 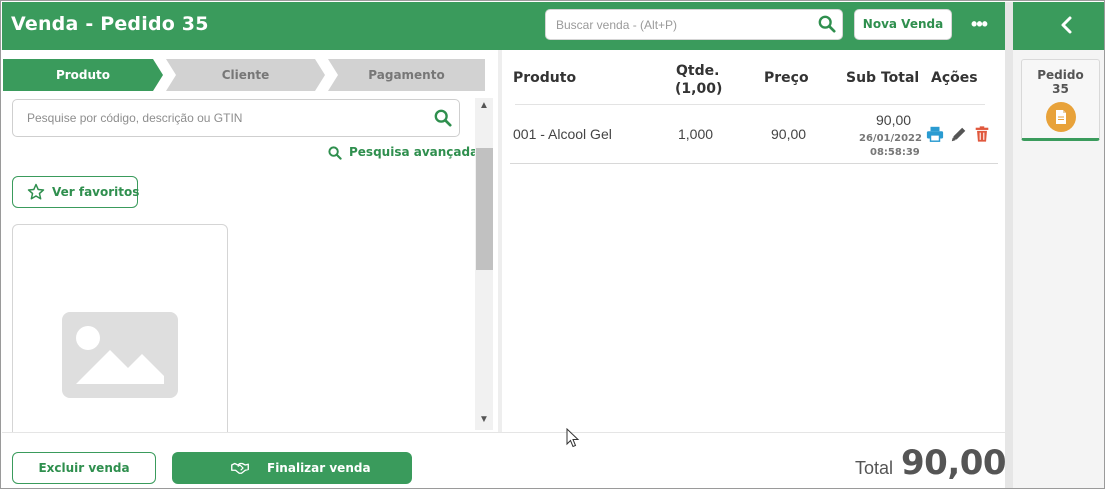 What do you see at coordinates (1060, 89) in the screenshot?
I see `order-card-number: 35` at bounding box center [1060, 89].